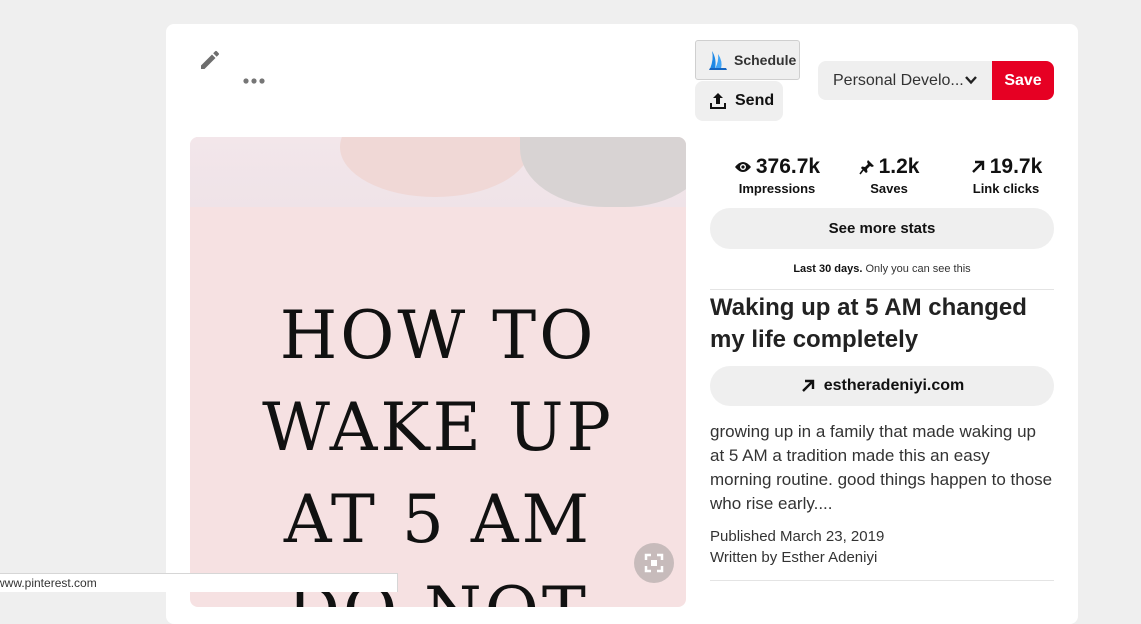 The image size is (1141, 624). Describe the element at coordinates (718, 101) in the screenshot. I see `upload-icon` at that location.